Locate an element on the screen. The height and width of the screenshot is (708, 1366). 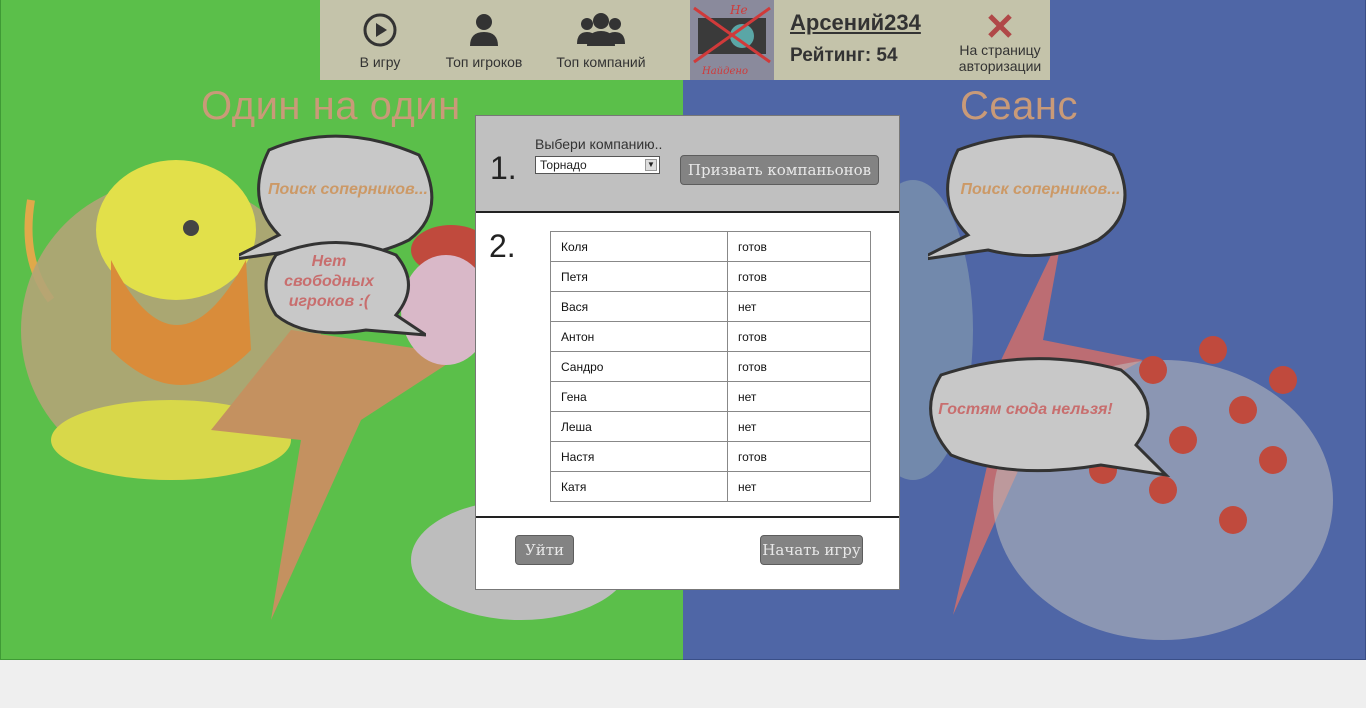
chevron-down-icon: ▼ is located at coordinates (651, 165).